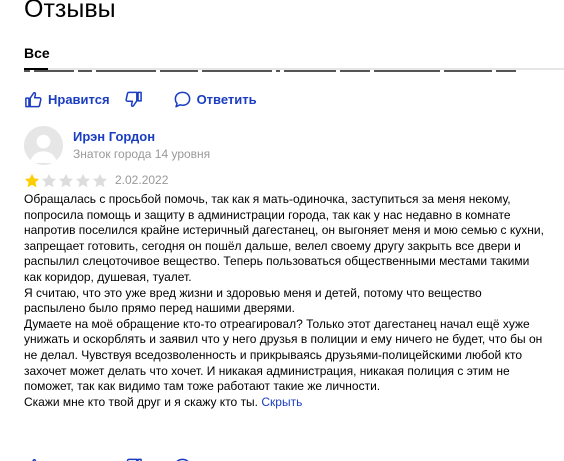 Image resolution: width=564 pixels, height=461 pixels. What do you see at coordinates (294, 73) in the screenshot?
I see `previous-review-clipped-text` at bounding box center [294, 73].